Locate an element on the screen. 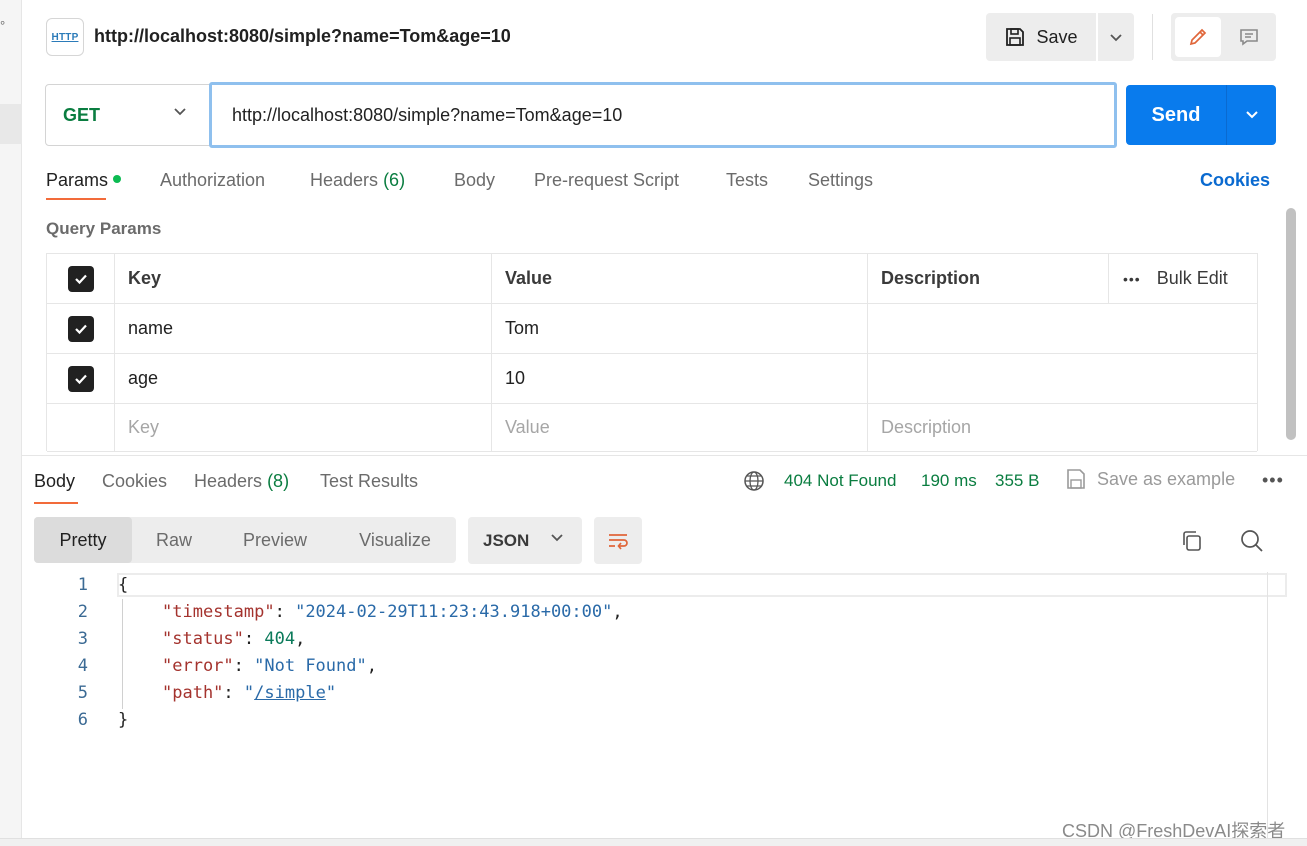 The height and width of the screenshot is (846, 1307). header-divider is located at coordinates (1152, 37).